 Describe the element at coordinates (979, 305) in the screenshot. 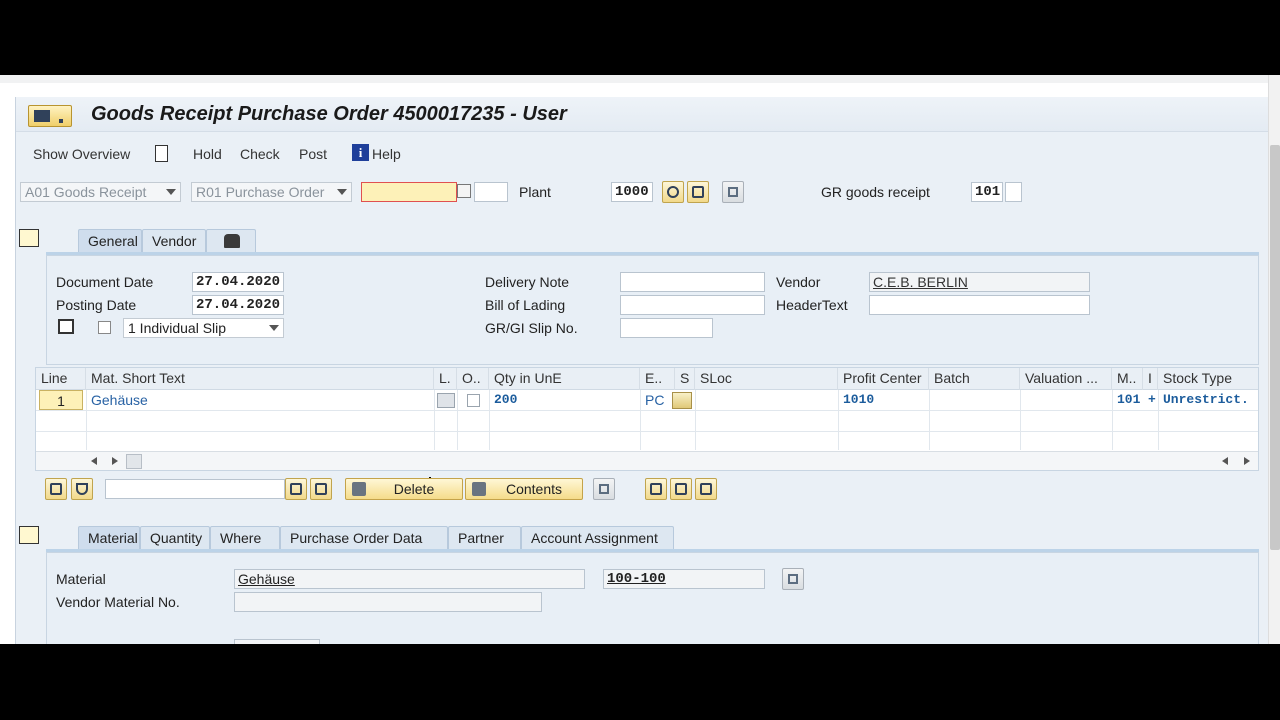

I see `header-text-field` at that location.